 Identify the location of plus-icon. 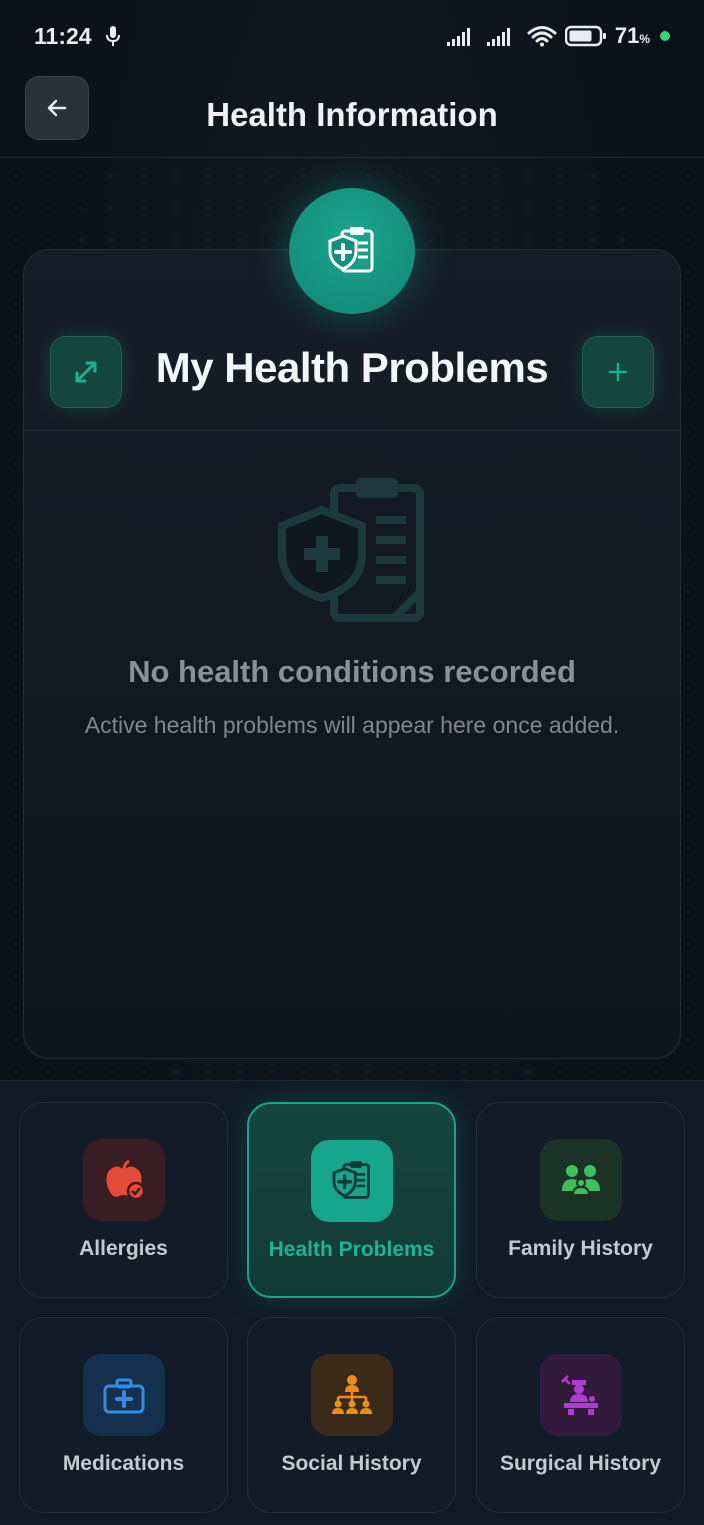
(618, 372).